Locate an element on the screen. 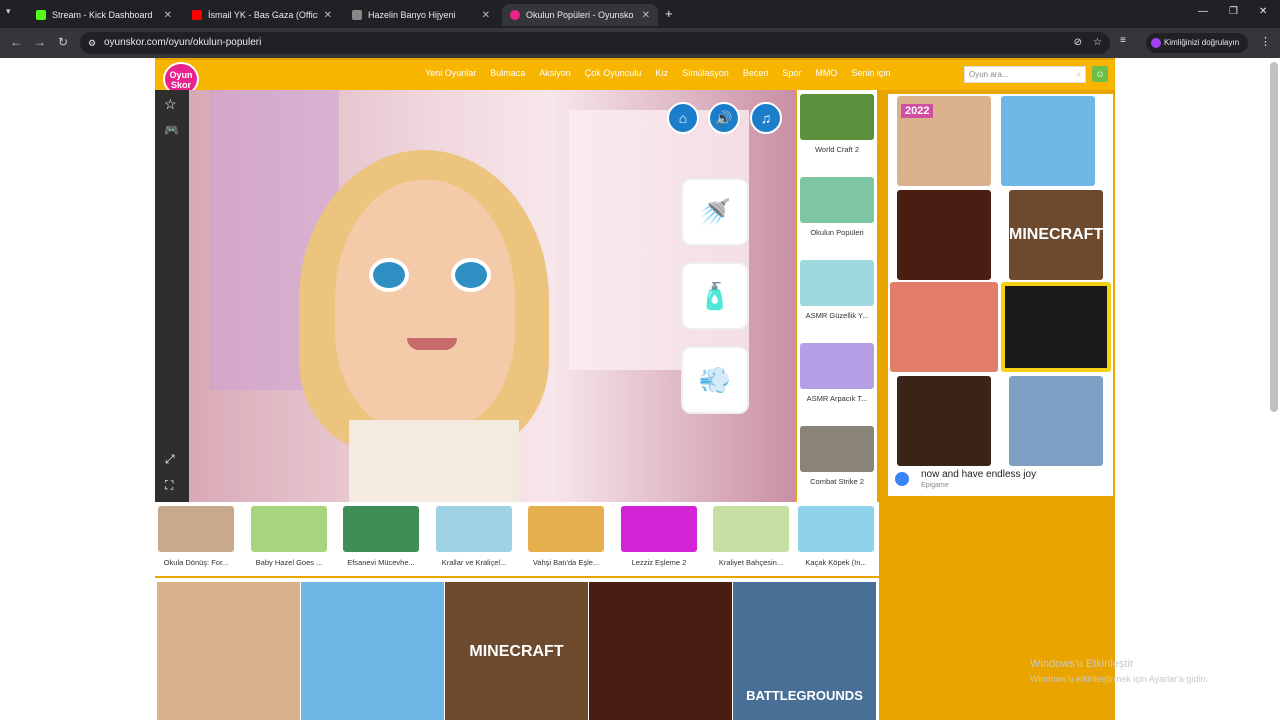 The image size is (1280, 722). menu-icon: ⋮ is located at coordinates (1265, 41).